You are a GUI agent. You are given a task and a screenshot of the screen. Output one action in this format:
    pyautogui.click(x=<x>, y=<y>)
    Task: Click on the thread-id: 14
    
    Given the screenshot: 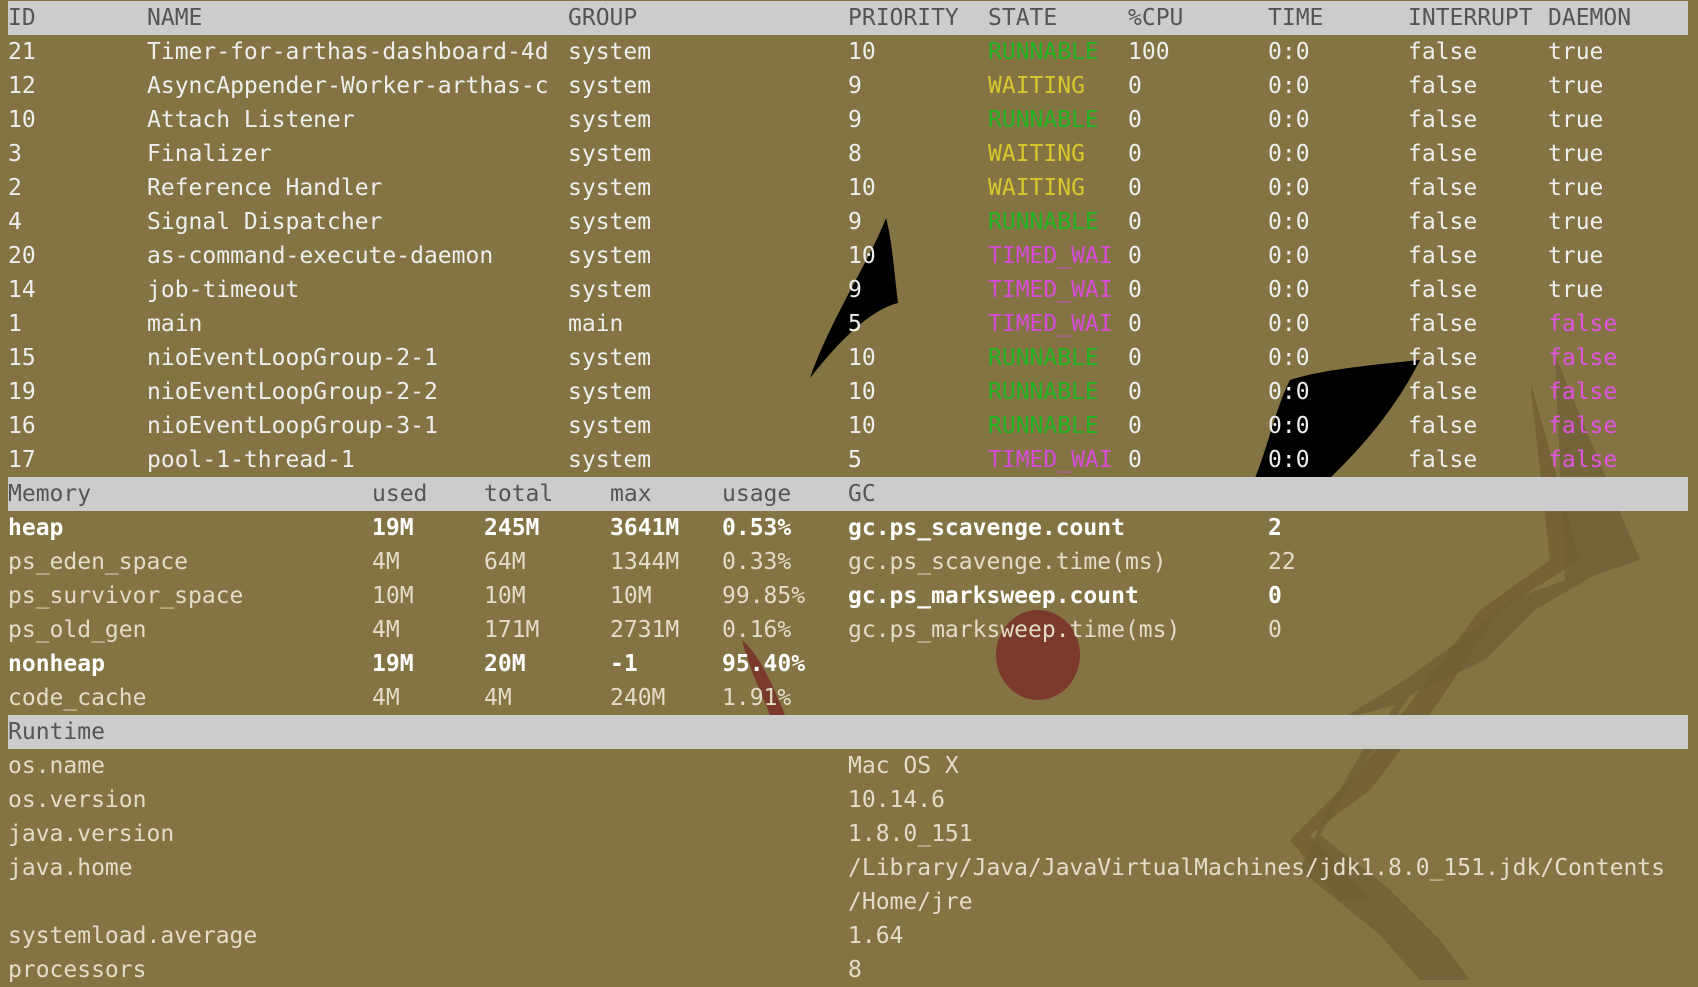 What is the action you would take?
    pyautogui.click(x=22, y=290)
    